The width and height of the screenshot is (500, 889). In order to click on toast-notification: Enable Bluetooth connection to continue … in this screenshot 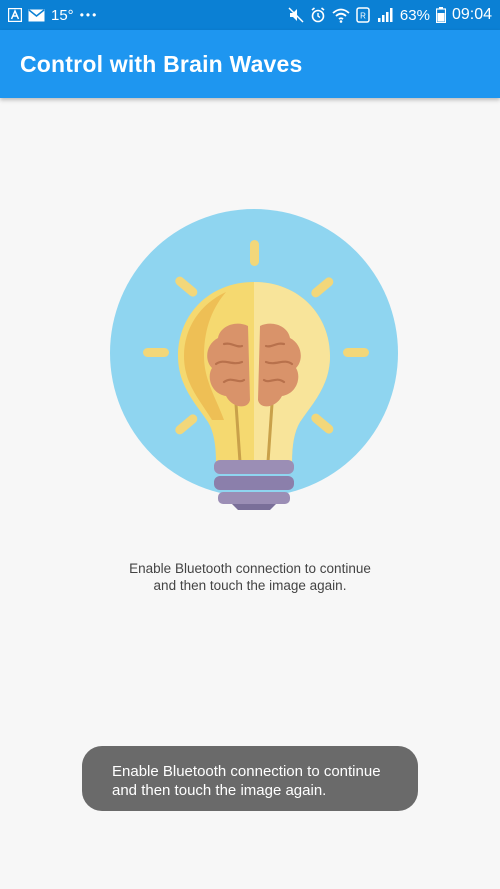, I will do `click(250, 778)`.